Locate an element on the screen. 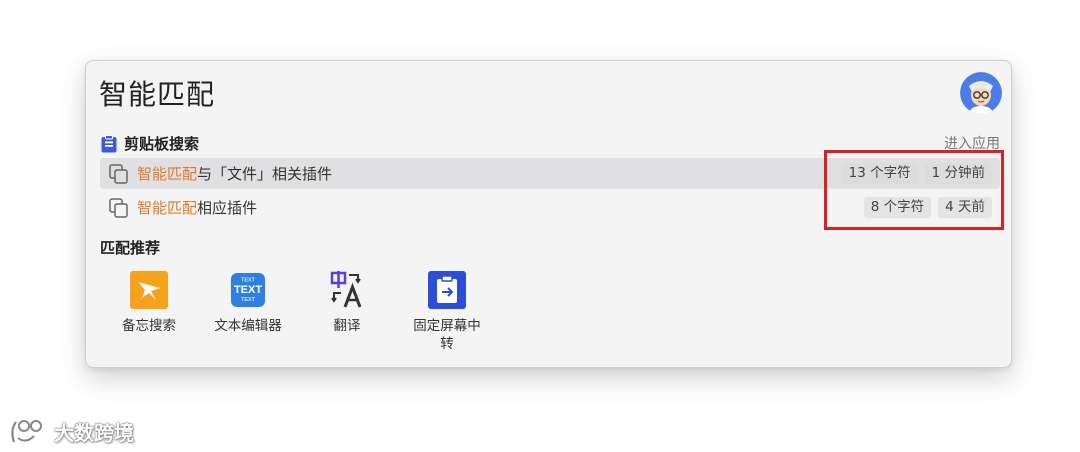 The image size is (1080, 452). avatar is located at coordinates (981, 93).